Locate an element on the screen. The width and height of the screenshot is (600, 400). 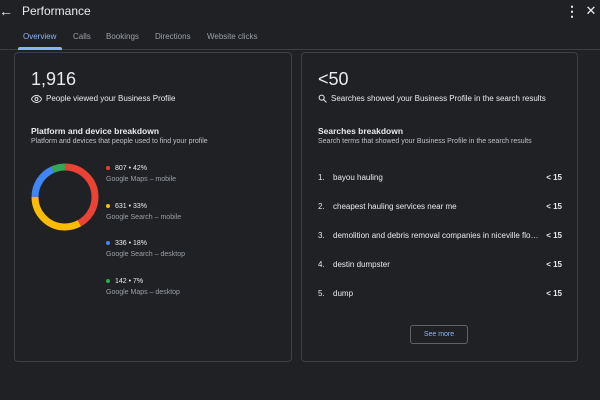
searches-breakdown-title: Searches breakdown is located at coordinates (361, 131).